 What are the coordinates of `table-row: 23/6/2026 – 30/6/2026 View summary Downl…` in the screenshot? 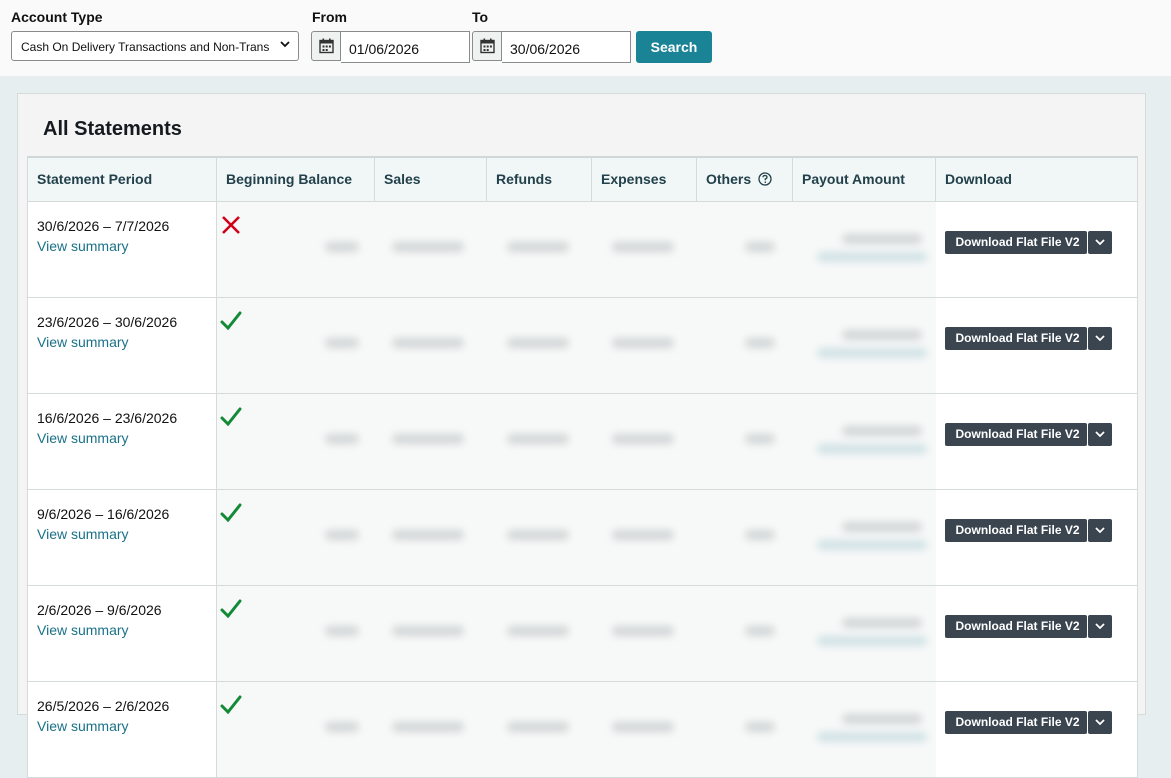 It's located at (582, 345).